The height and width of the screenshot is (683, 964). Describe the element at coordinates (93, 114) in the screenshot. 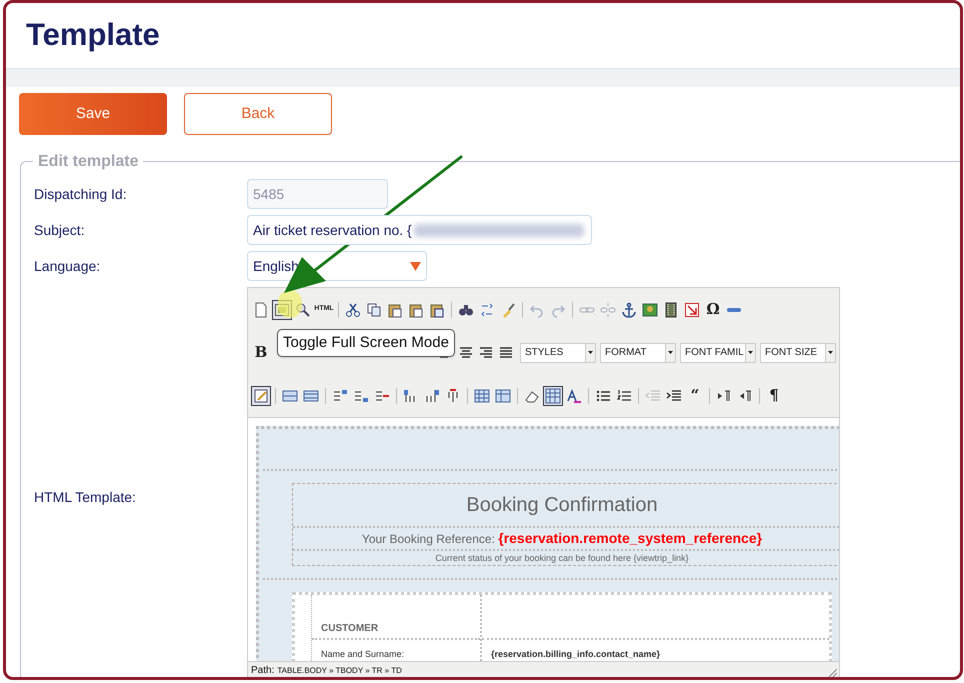

I see `save-button: Save` at that location.